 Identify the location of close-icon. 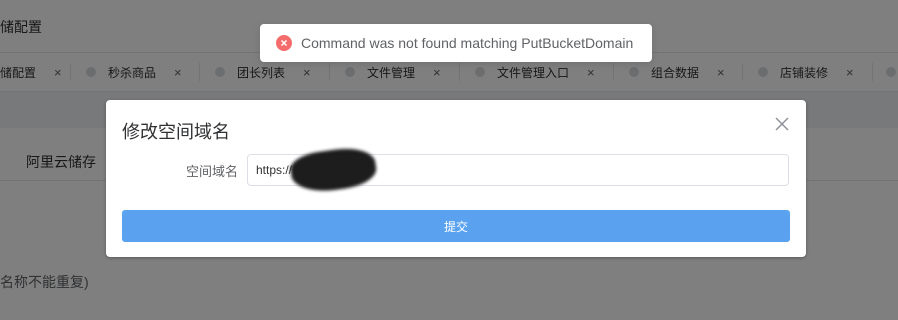
(782, 124).